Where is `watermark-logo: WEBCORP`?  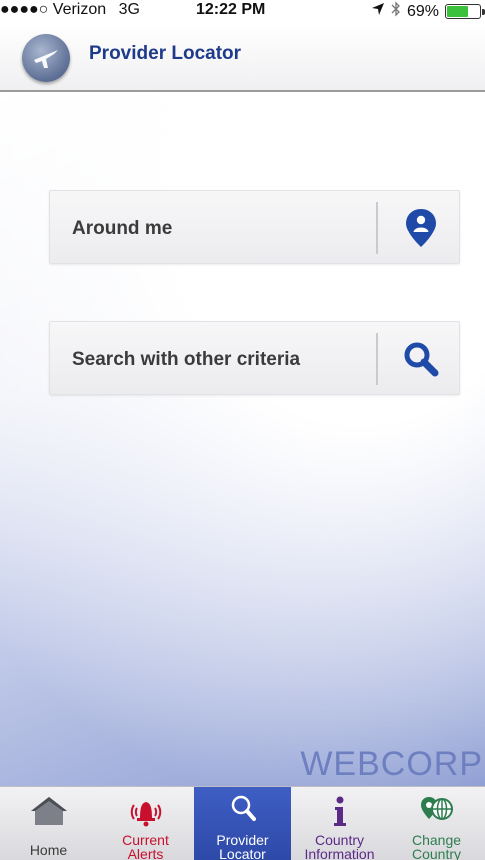
watermark-logo: WEBCORP is located at coordinates (391, 764).